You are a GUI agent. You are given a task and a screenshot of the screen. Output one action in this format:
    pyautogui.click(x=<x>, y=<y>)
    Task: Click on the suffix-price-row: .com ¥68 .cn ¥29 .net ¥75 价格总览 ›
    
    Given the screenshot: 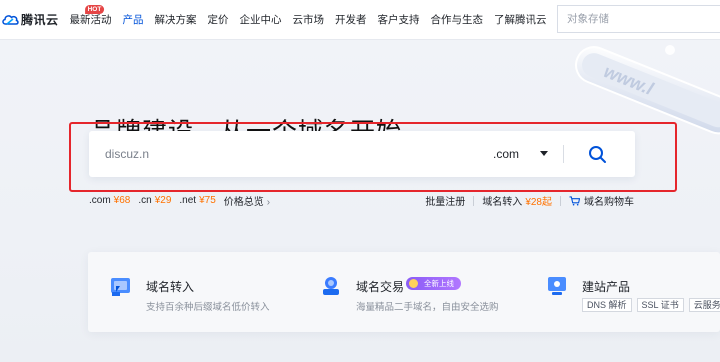 What is the action you would take?
    pyautogui.click(x=179, y=200)
    